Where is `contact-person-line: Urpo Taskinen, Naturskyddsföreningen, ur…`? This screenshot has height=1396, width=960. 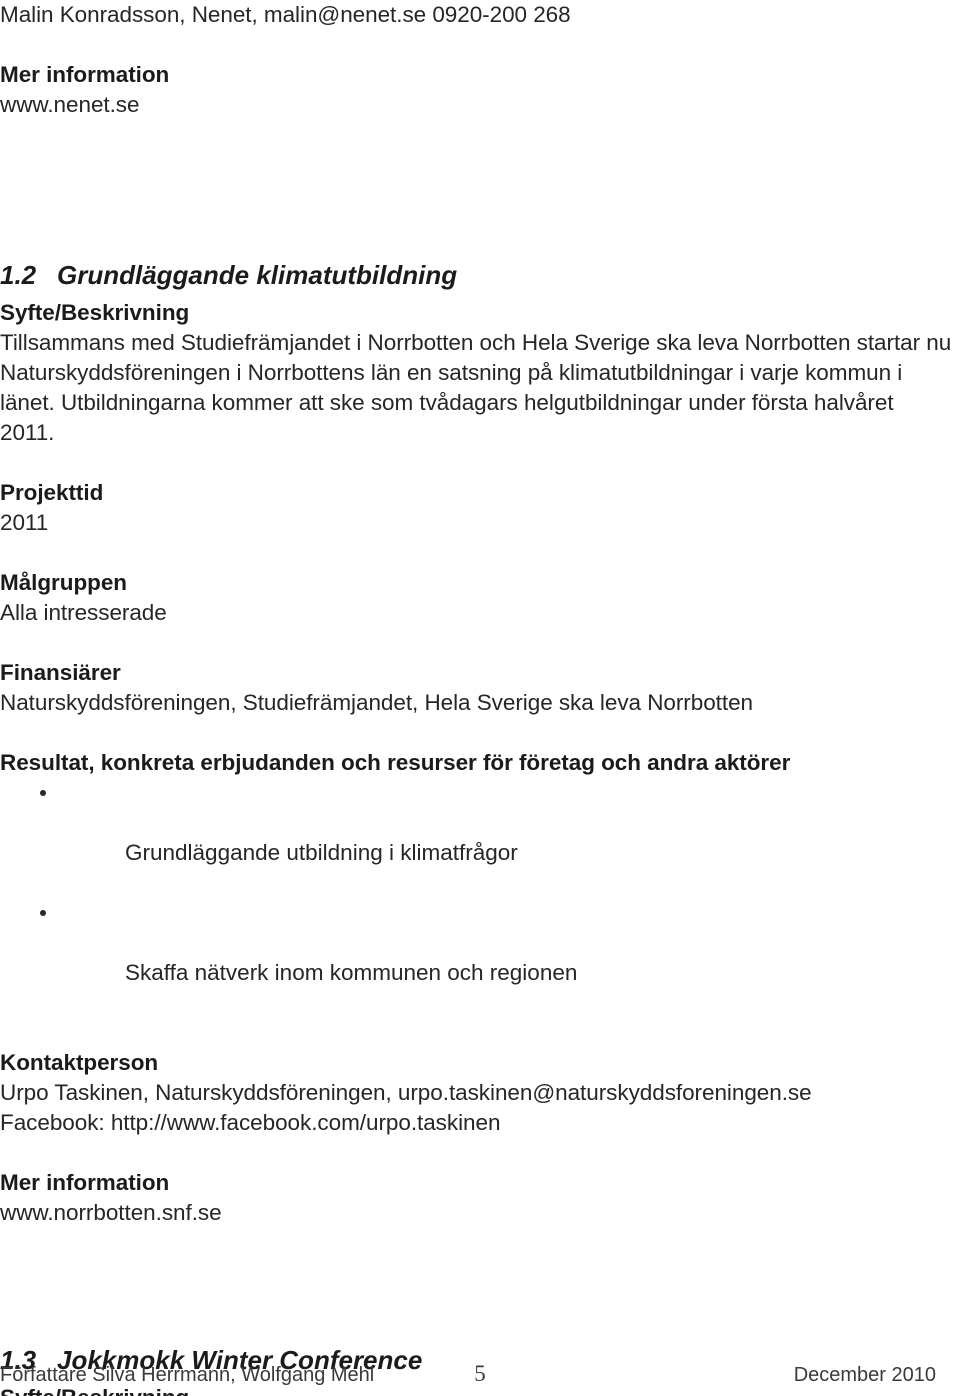 contact-person-line: Urpo Taskinen, Naturskyddsföreningen, ur… is located at coordinates (406, 1092).